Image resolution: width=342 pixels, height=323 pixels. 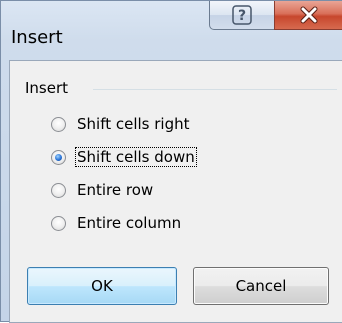 I want to click on option-shift-cells-right: Shift cells right, so click(x=121, y=124).